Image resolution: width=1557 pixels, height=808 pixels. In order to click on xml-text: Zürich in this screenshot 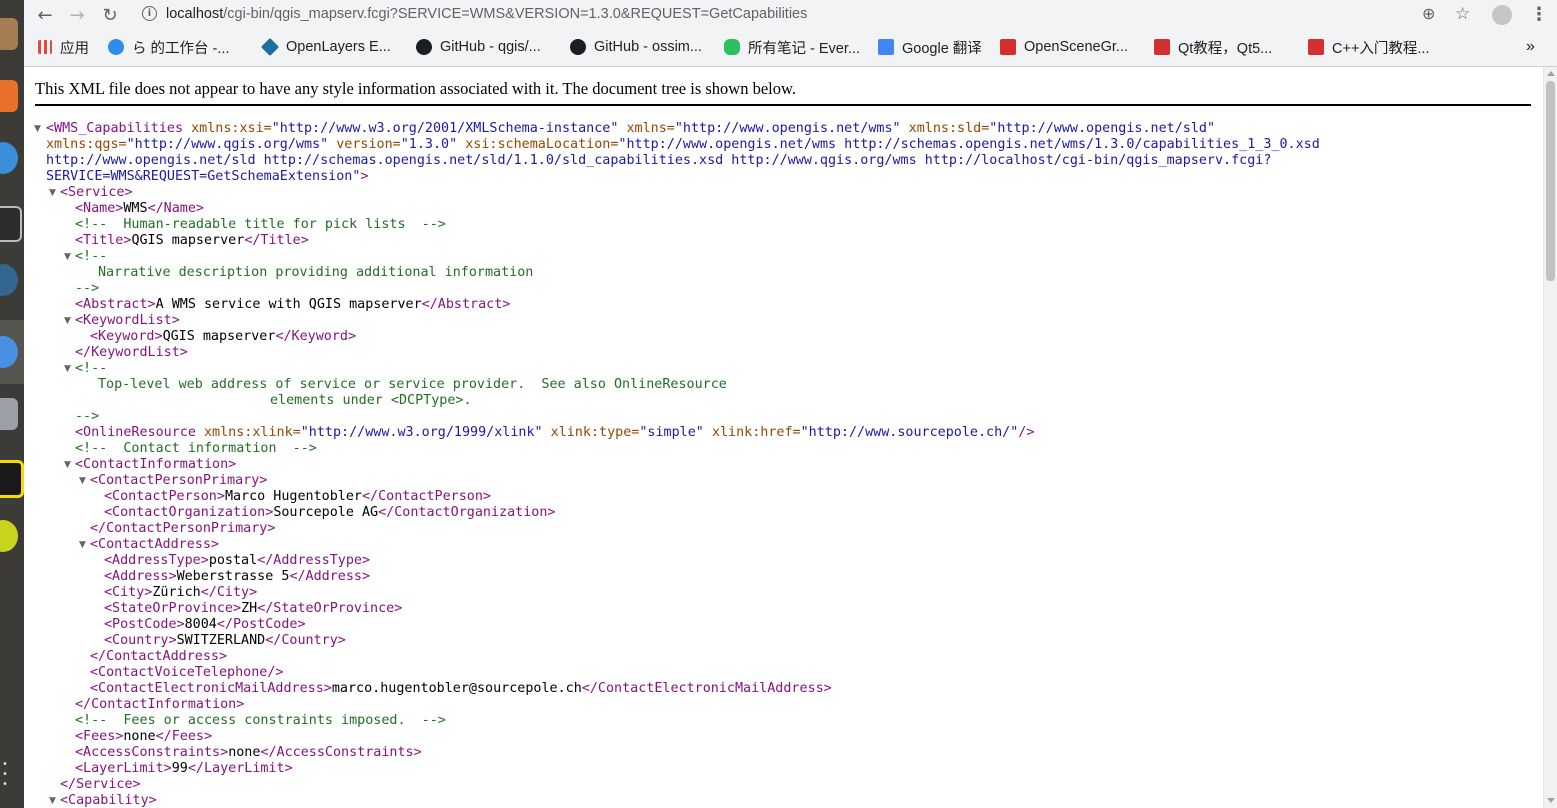, I will do `click(176, 592)`.